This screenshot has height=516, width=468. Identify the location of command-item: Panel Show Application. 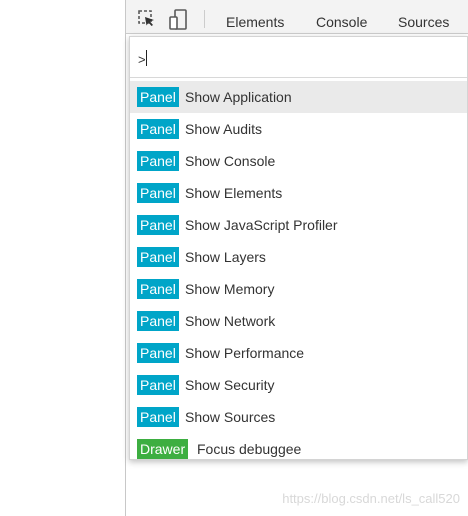
(298, 97).